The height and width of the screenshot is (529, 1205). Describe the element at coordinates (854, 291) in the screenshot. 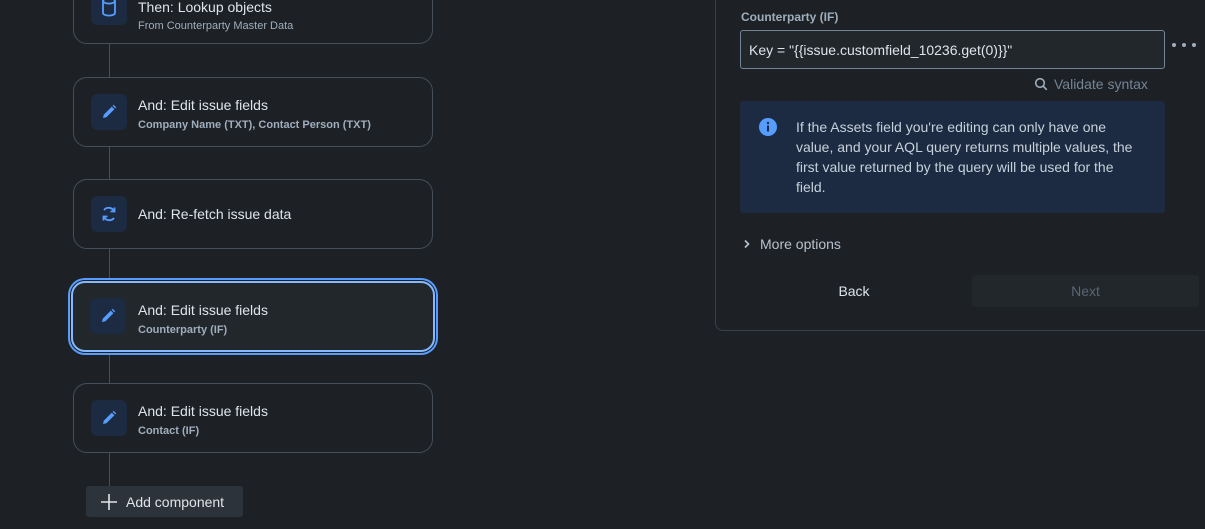

I see `back-button: Back` at that location.